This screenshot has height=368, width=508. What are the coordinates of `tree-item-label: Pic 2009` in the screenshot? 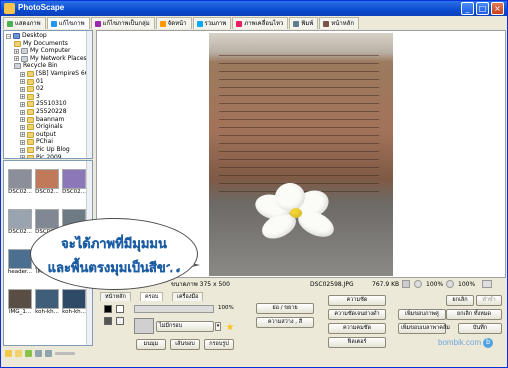 It's located at (49, 156).